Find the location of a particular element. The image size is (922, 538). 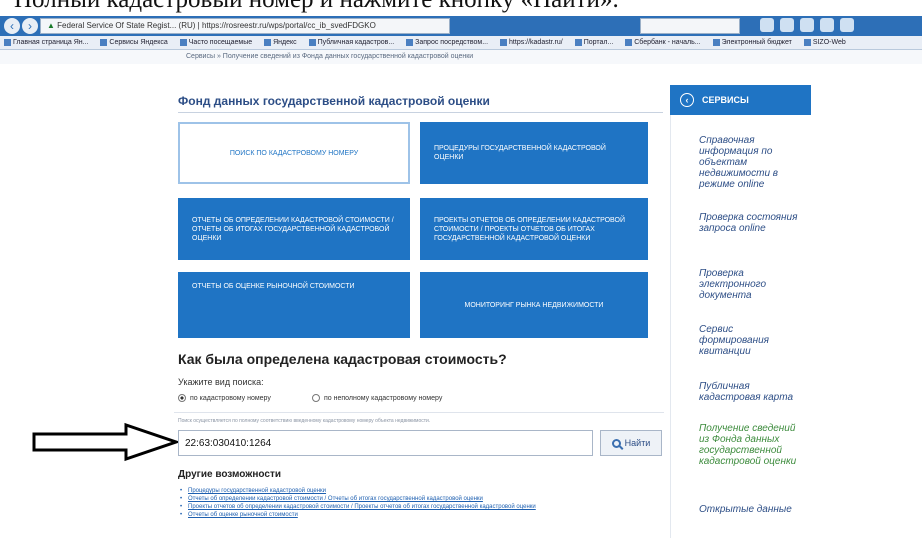

radio-selected-icon is located at coordinates (182, 398).